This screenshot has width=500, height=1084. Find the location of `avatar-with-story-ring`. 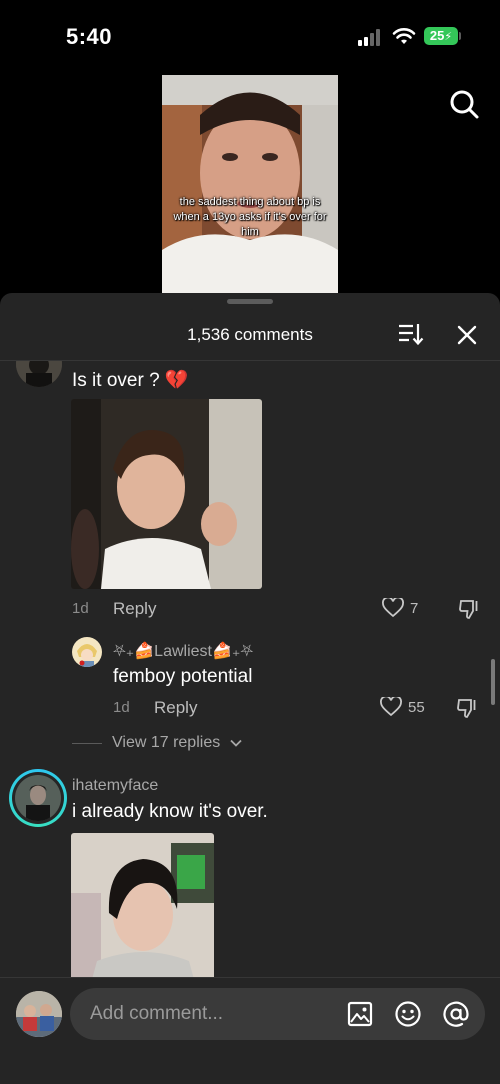

avatar-with-story-ring is located at coordinates (38, 798).